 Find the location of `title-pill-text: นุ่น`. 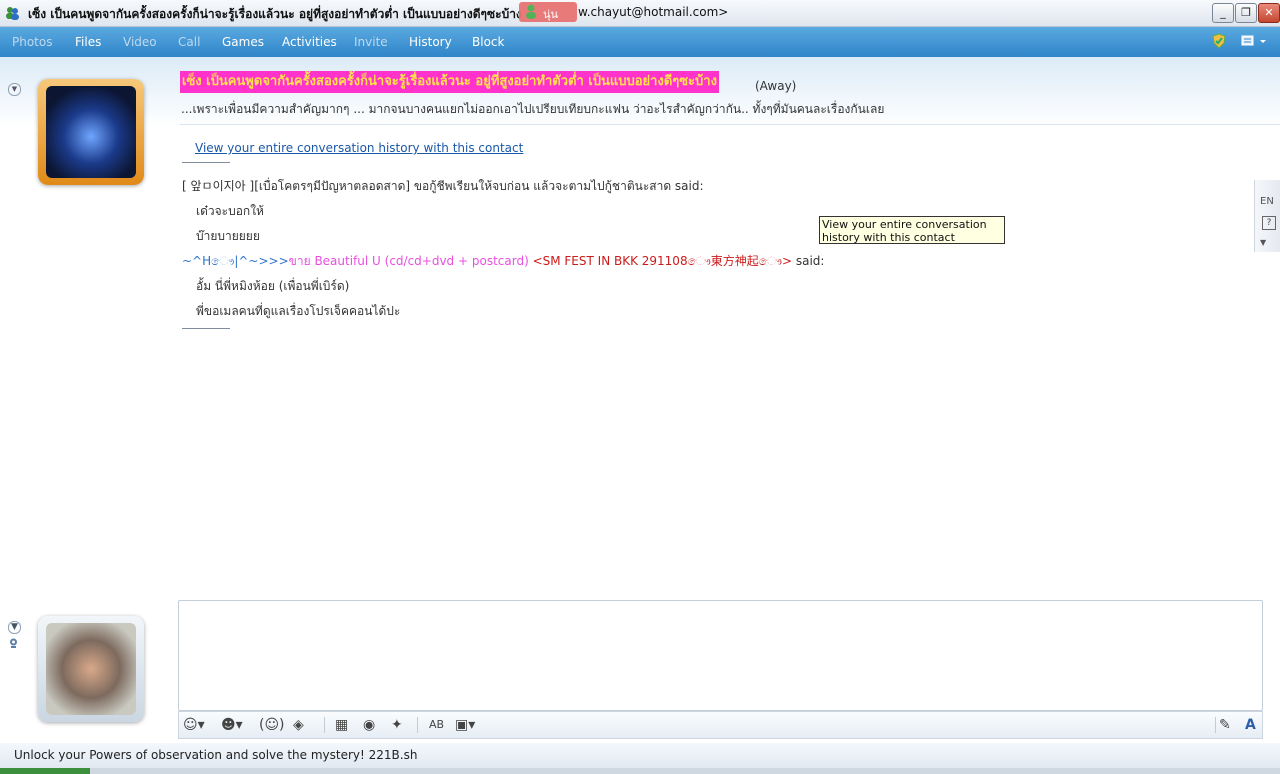

title-pill-text: นุ่น is located at coordinates (551, 14).